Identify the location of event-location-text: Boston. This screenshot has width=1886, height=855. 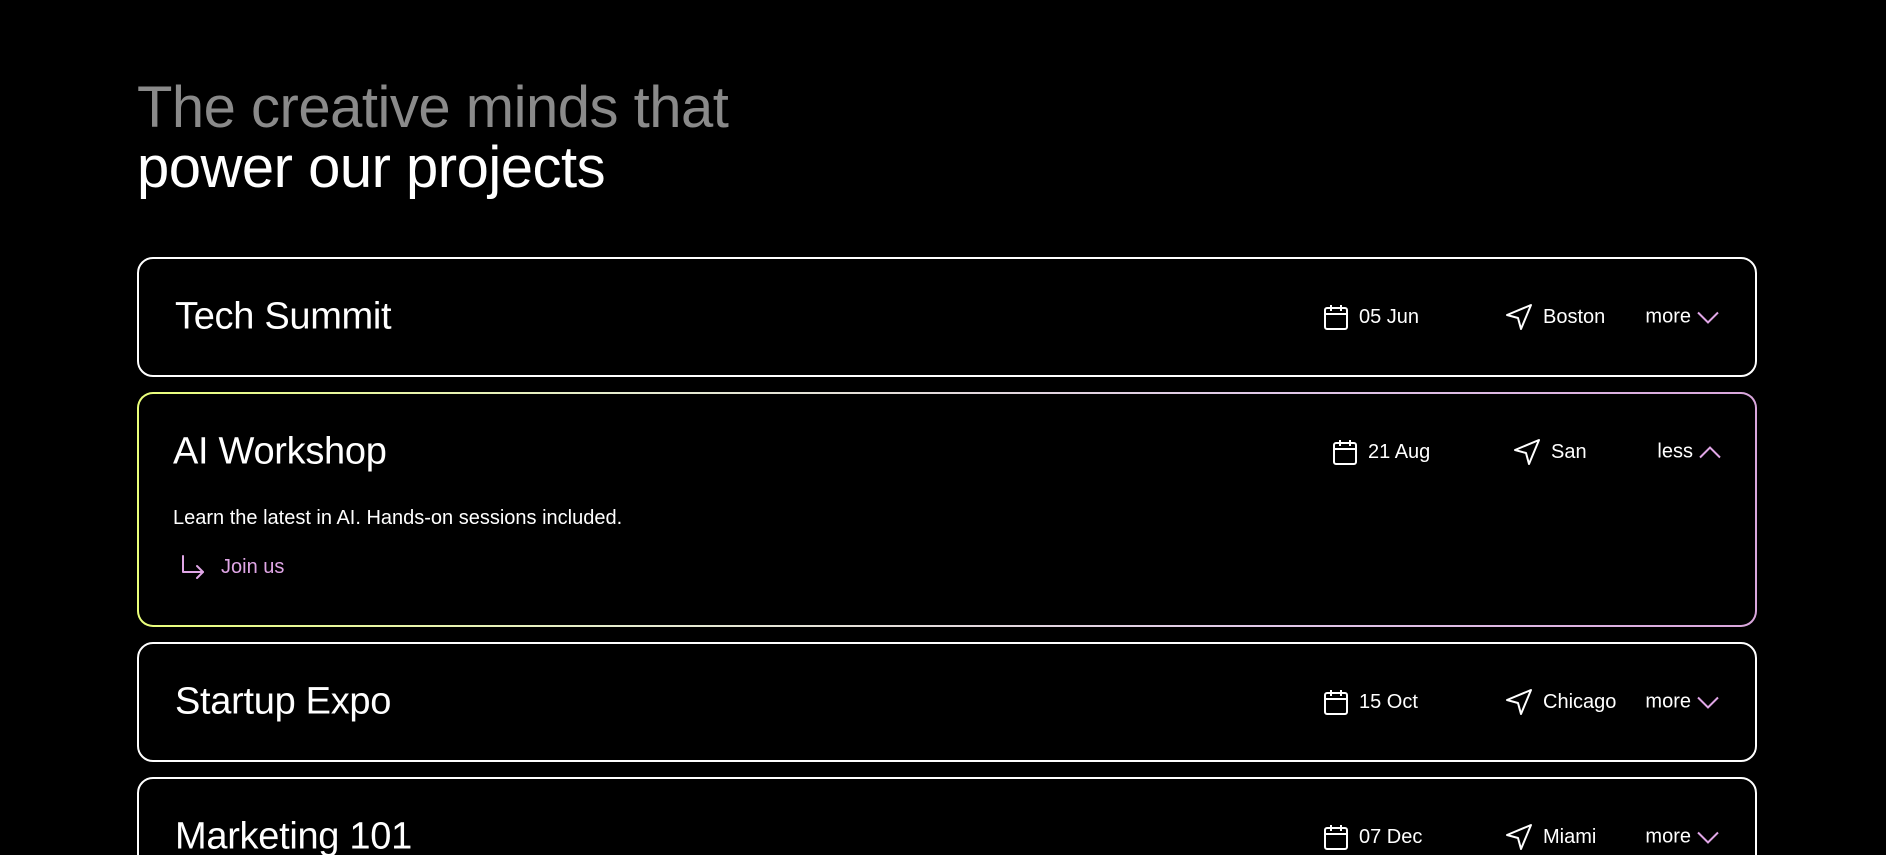
(1574, 316).